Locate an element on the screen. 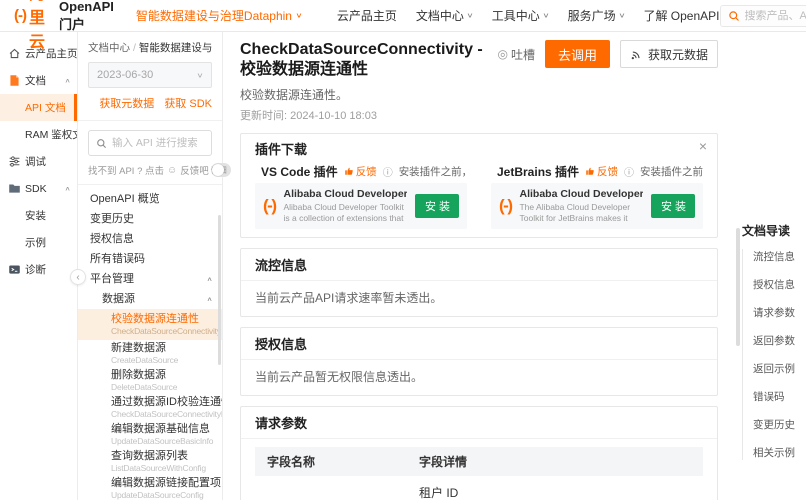 This screenshot has height=500, width=806. tree-item-list-datasource: 查询数据源列表 ListDataSourceWithConfig is located at coordinates (150, 461).